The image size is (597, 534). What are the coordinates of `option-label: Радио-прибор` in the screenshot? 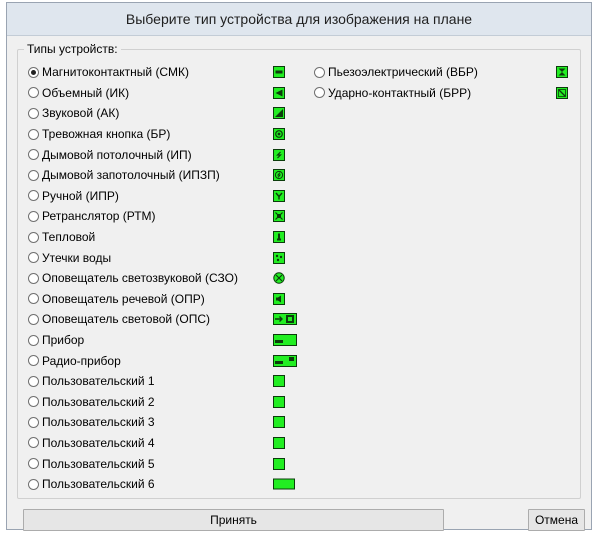 It's located at (81, 360).